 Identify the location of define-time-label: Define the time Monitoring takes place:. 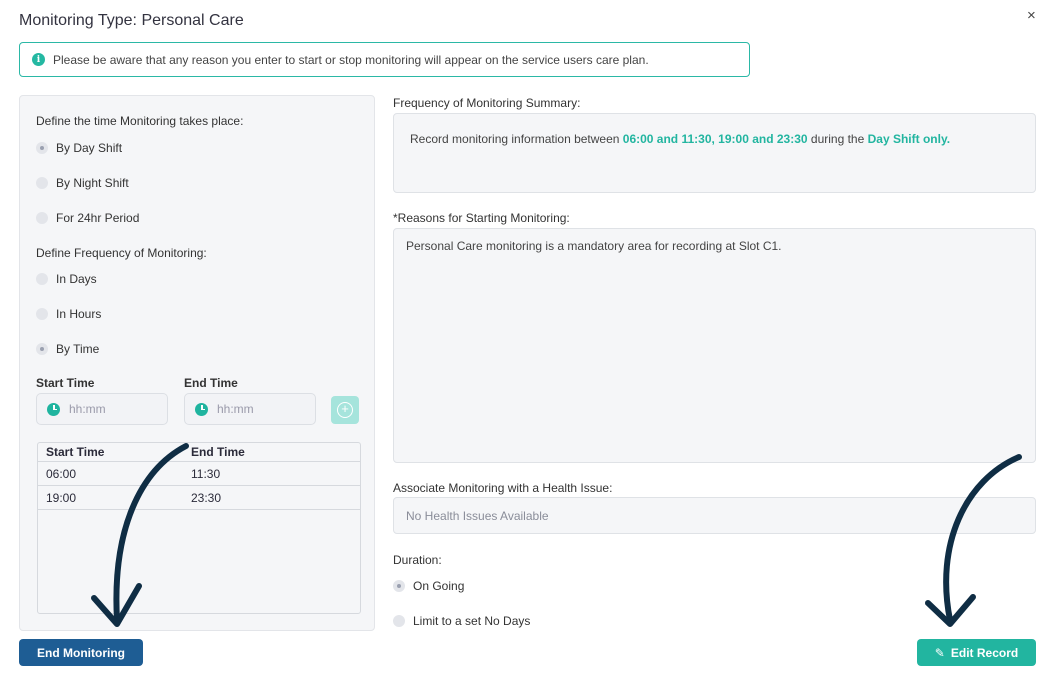
(140, 121).